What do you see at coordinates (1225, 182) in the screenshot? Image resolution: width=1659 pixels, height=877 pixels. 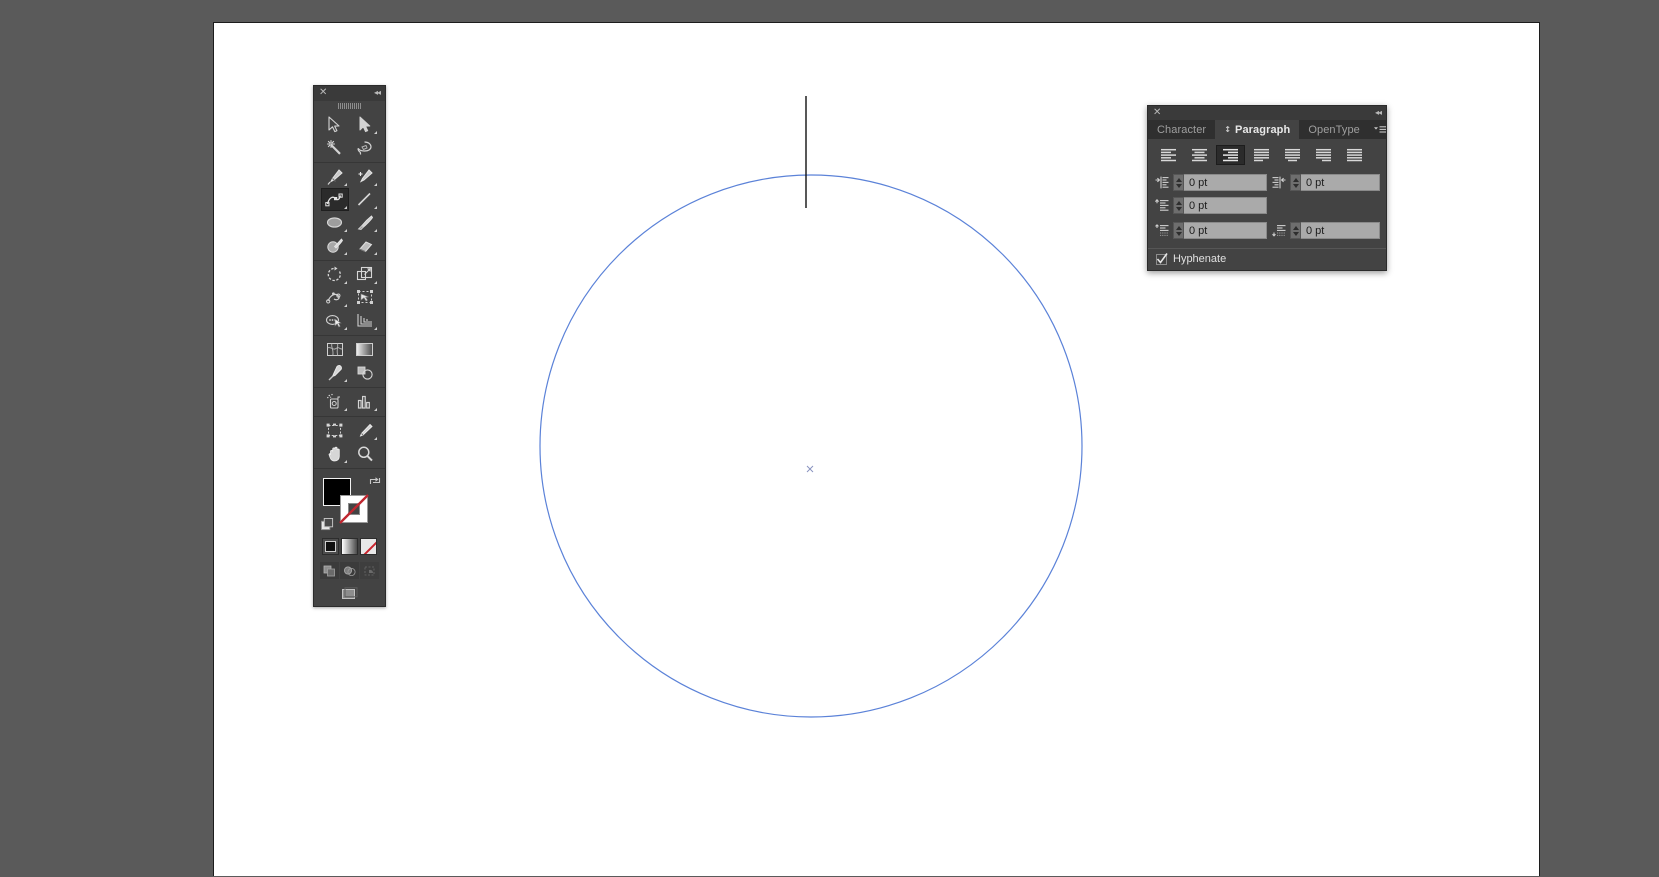 I see `left-indent-input: 0 pt` at bounding box center [1225, 182].